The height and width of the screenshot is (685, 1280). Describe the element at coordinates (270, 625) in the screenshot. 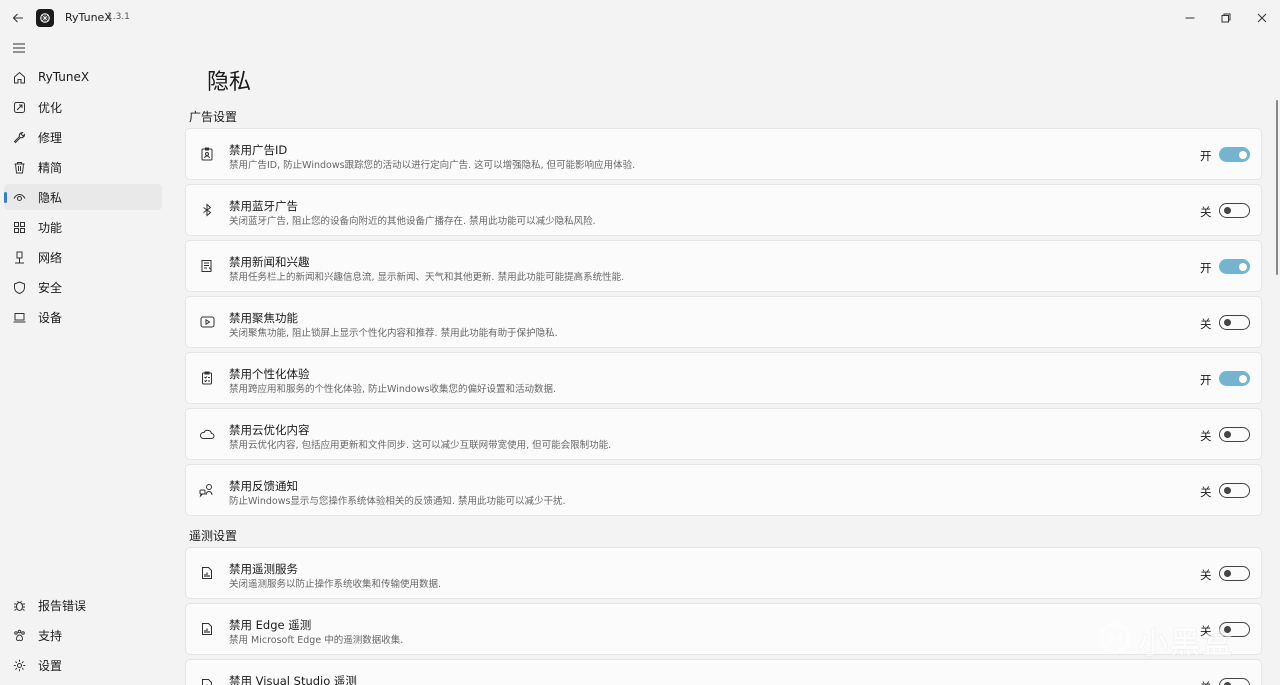

I see `setting-title: 禁用 Edge 遥测` at that location.